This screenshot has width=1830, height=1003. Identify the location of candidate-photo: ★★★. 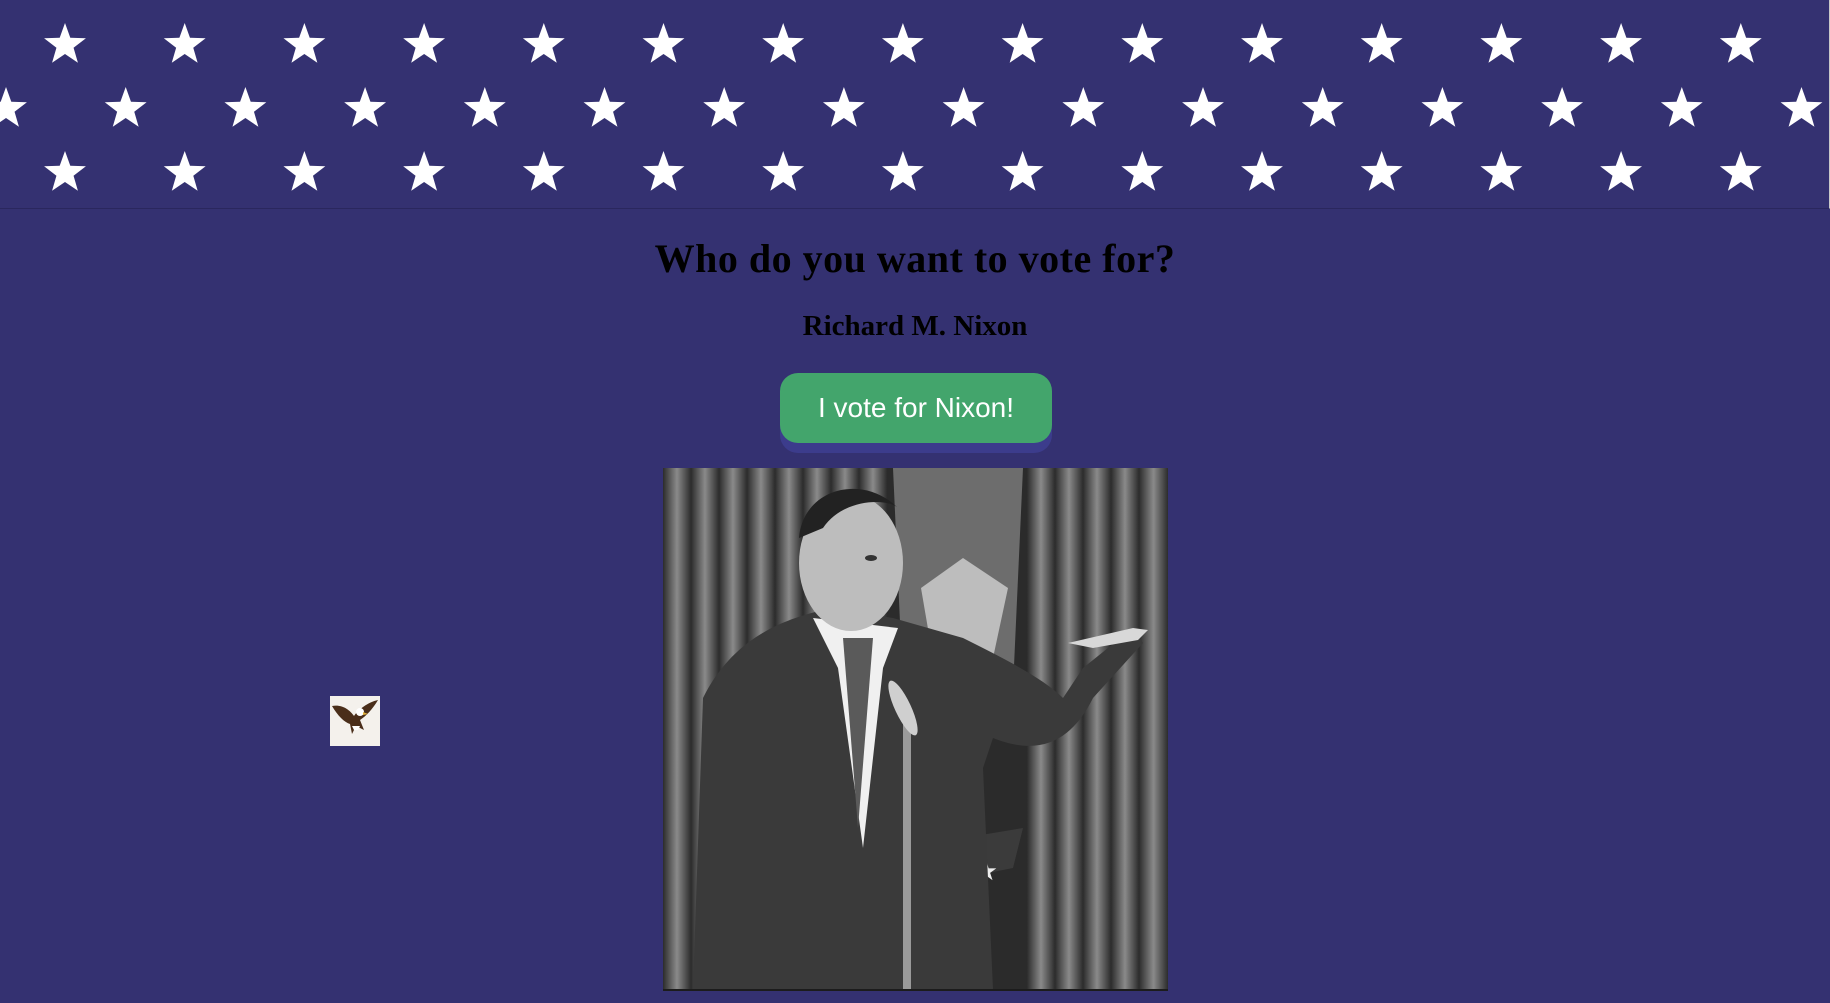
(915, 729).